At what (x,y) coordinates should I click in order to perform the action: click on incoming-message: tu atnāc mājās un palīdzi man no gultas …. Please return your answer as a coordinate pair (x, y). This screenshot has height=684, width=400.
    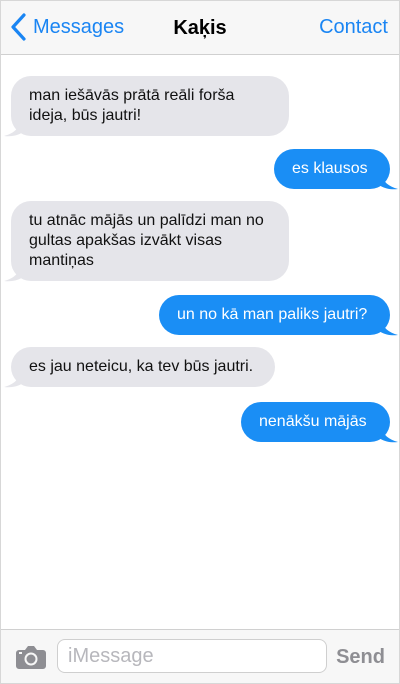
    Looking at the image, I should click on (150, 241).